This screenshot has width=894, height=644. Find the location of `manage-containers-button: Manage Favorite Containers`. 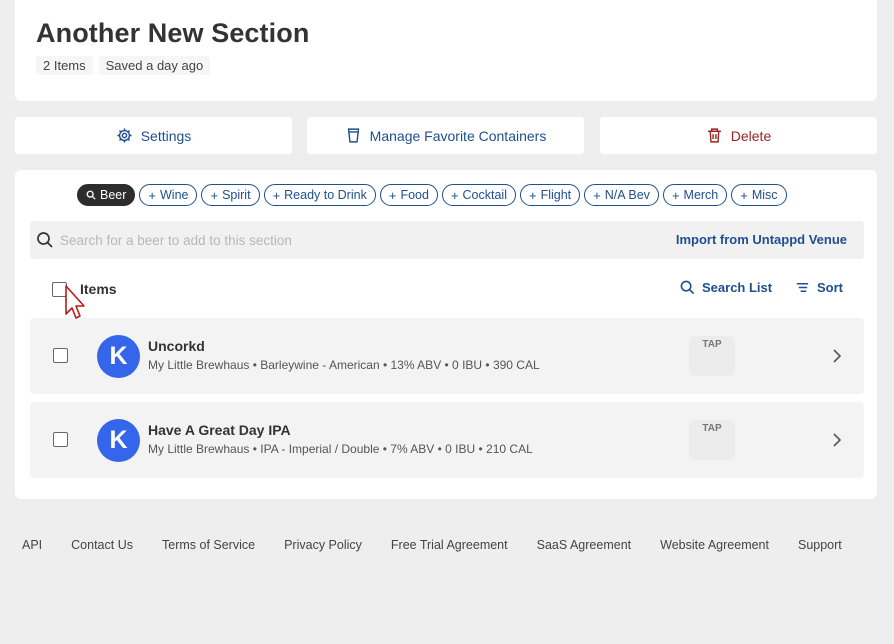

manage-containers-button: Manage Favorite Containers is located at coordinates (445, 135).